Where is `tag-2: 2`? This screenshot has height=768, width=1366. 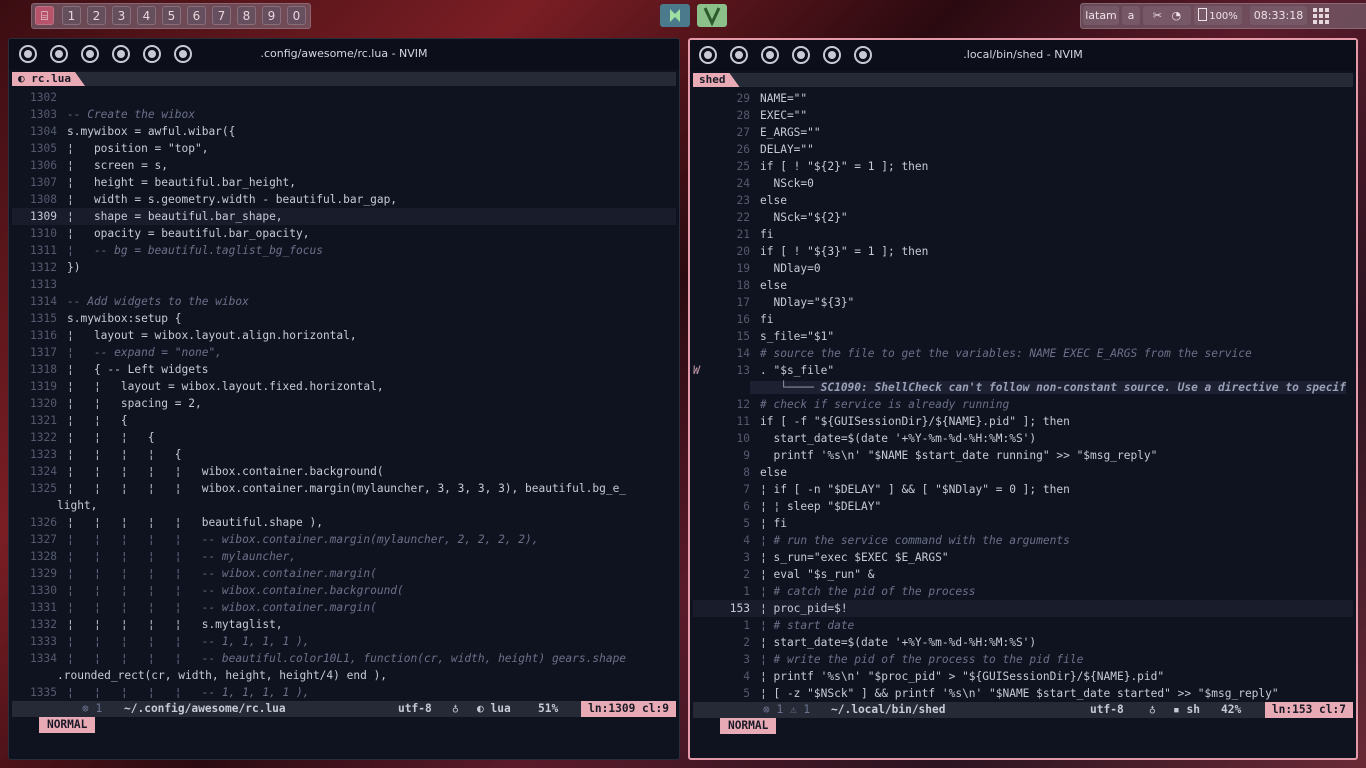 tag-2: 2 is located at coordinates (96, 15).